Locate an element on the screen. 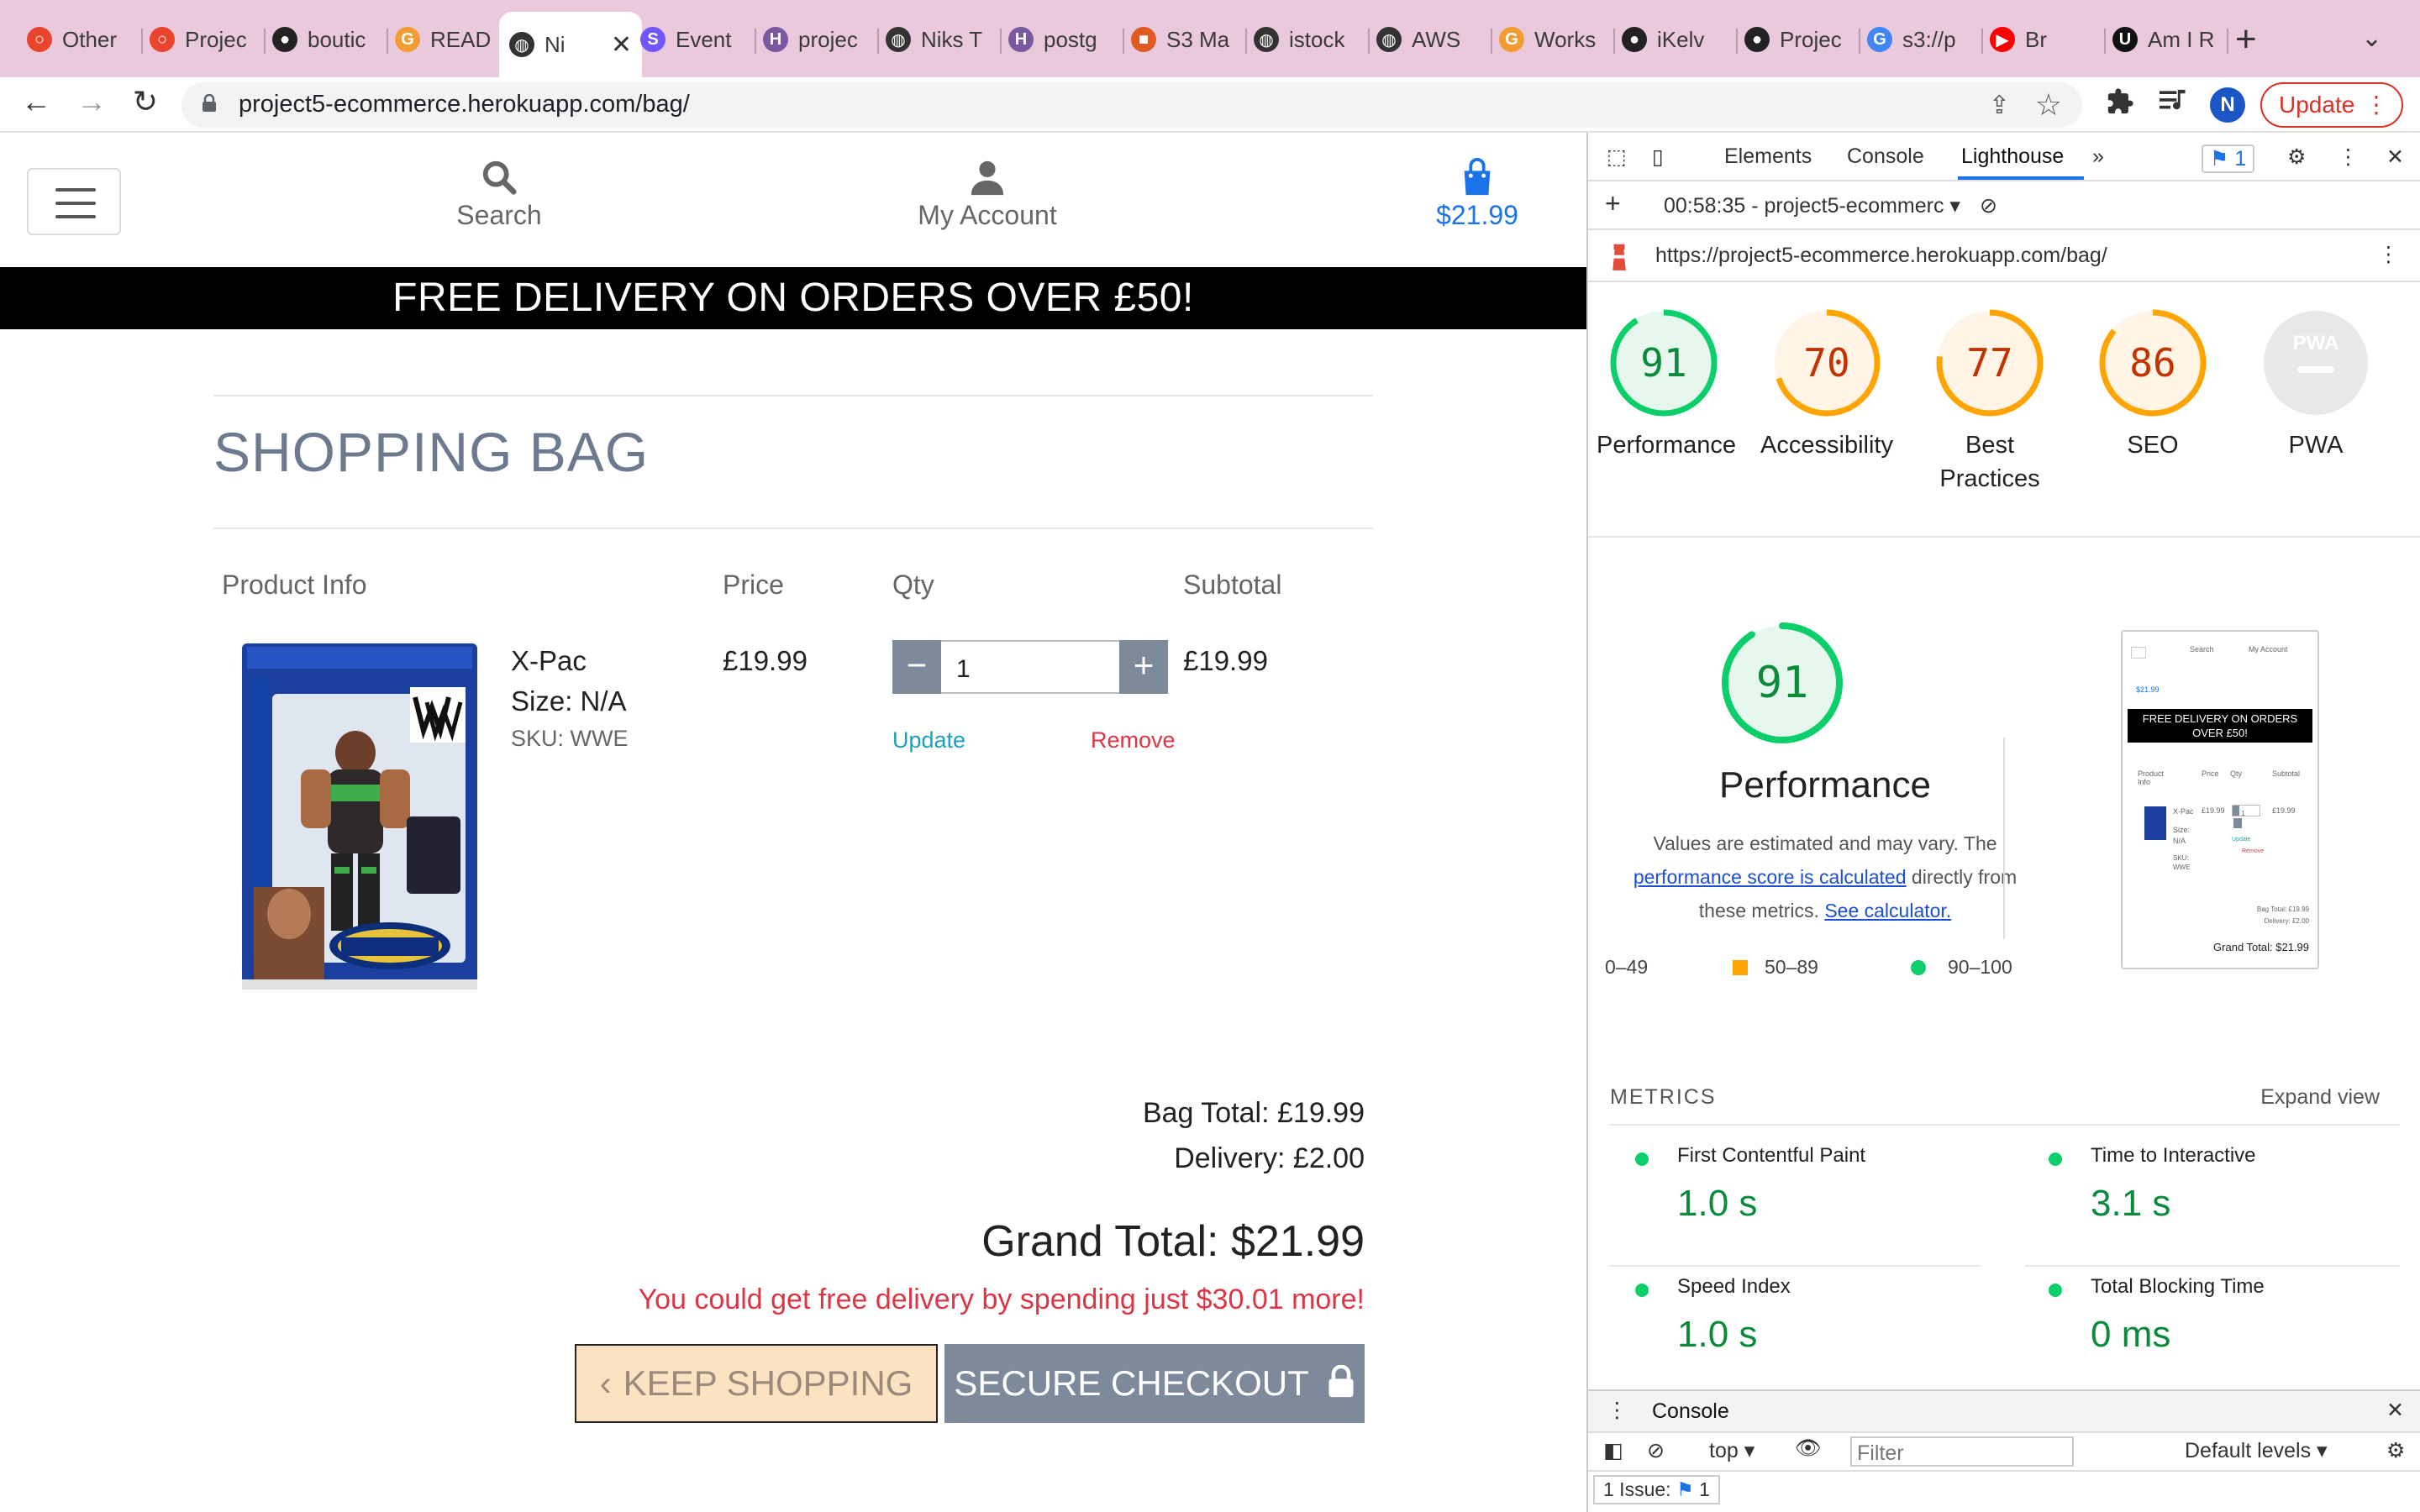 This screenshot has height=1512, width=2420. tab-lighthouse: Lighthouse is located at coordinates (2012, 156).